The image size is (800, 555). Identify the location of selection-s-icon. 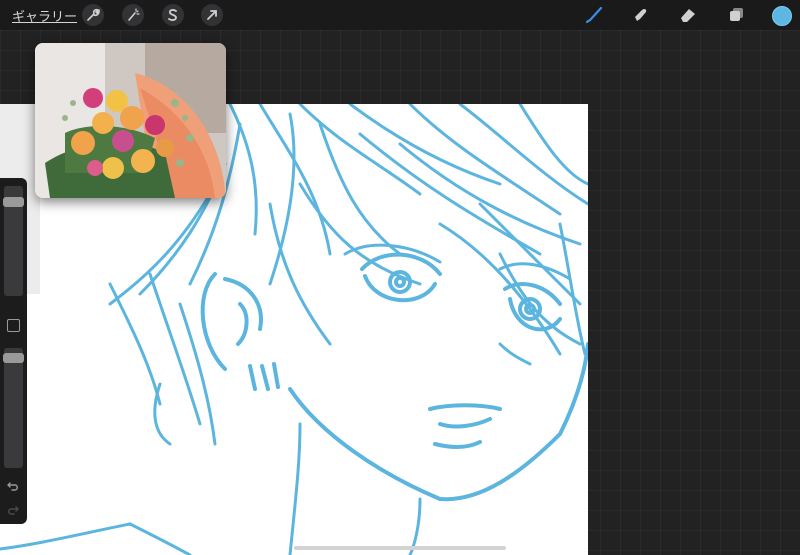
(172, 15).